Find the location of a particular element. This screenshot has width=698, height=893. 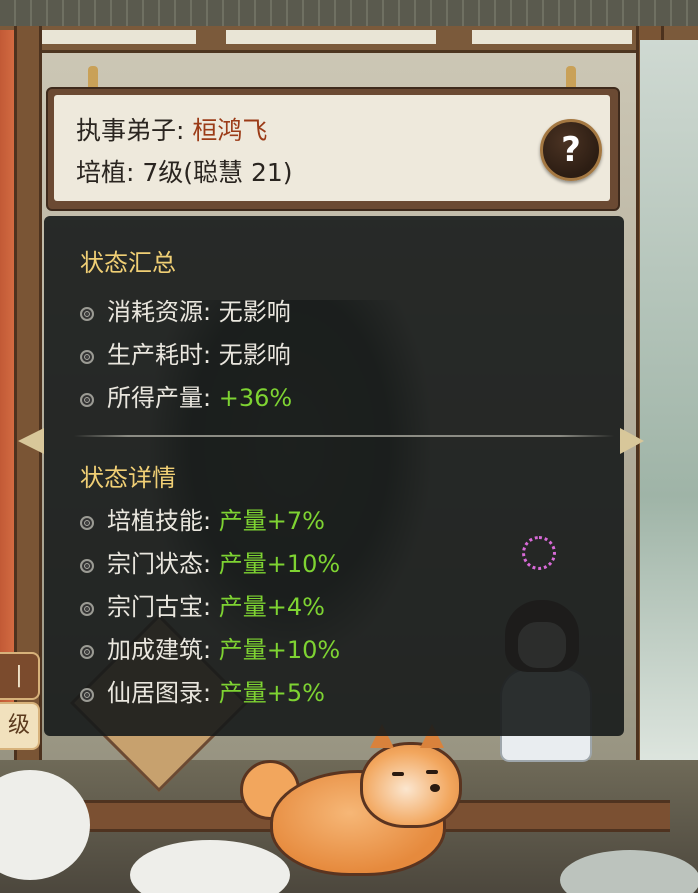

mountain-mist is located at coordinates (669, 420).